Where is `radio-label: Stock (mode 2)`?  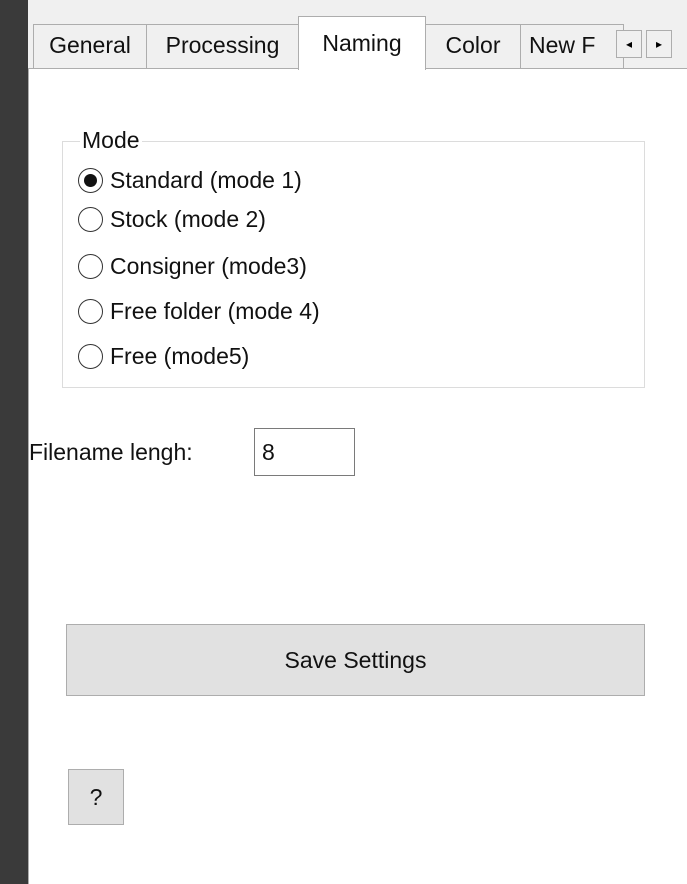 radio-label: Stock (mode 2) is located at coordinates (188, 218).